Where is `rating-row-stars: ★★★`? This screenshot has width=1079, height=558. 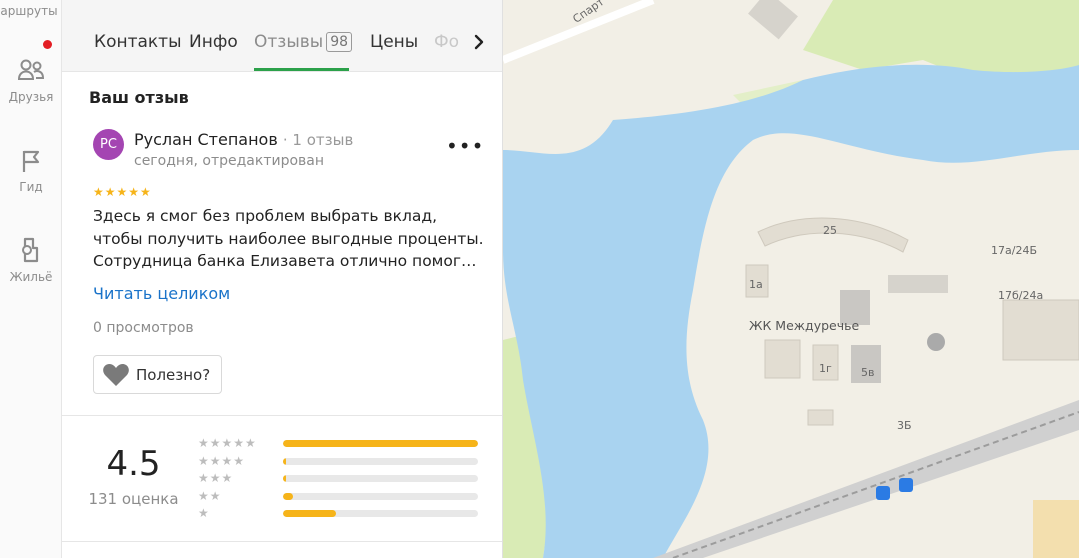 rating-row-stars: ★★★ is located at coordinates (216, 478).